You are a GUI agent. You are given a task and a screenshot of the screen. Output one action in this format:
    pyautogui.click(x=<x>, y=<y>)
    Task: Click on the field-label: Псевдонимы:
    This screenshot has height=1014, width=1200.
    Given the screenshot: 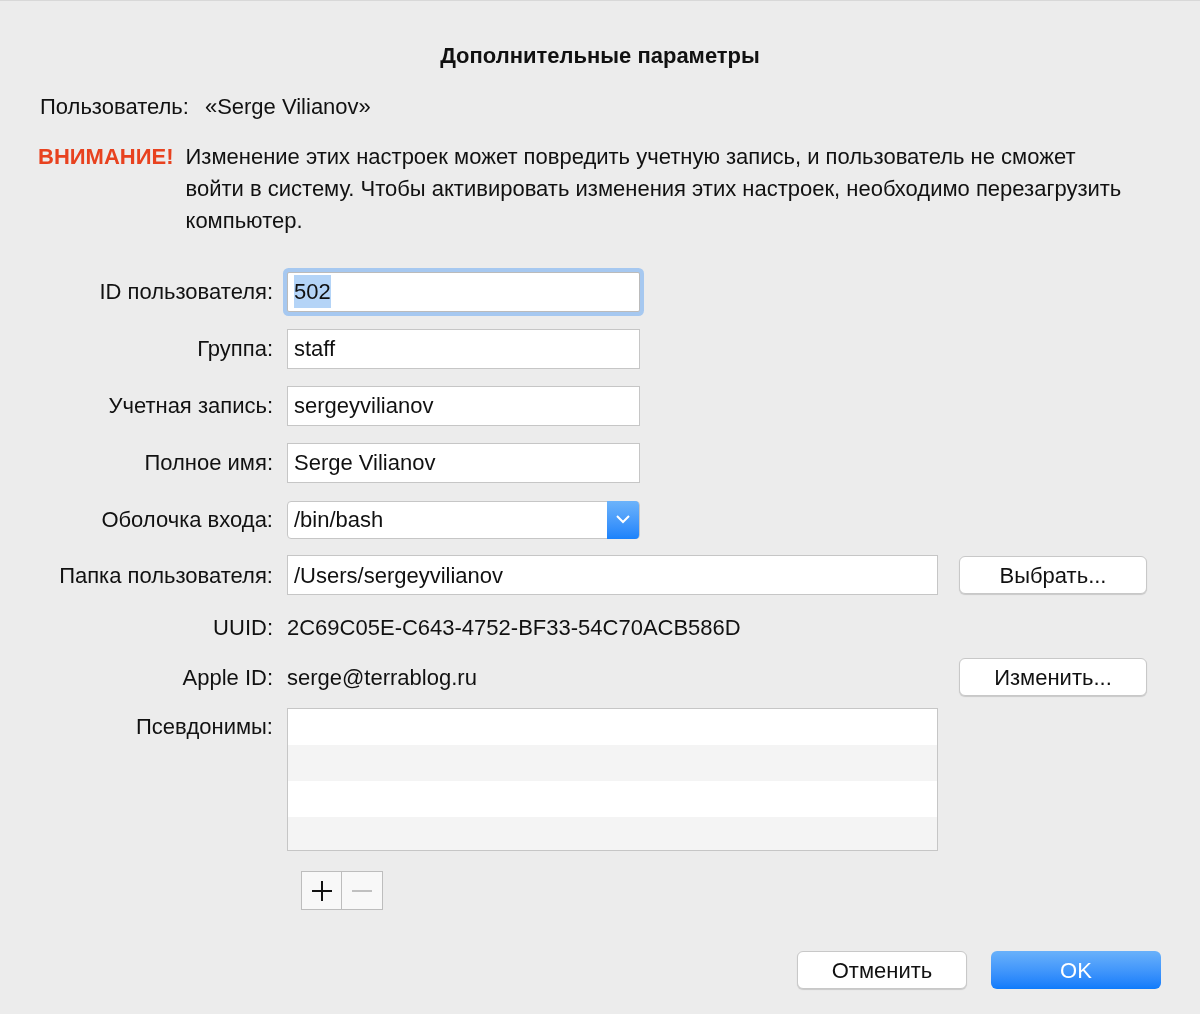 What is the action you would take?
    pyautogui.click(x=204, y=726)
    